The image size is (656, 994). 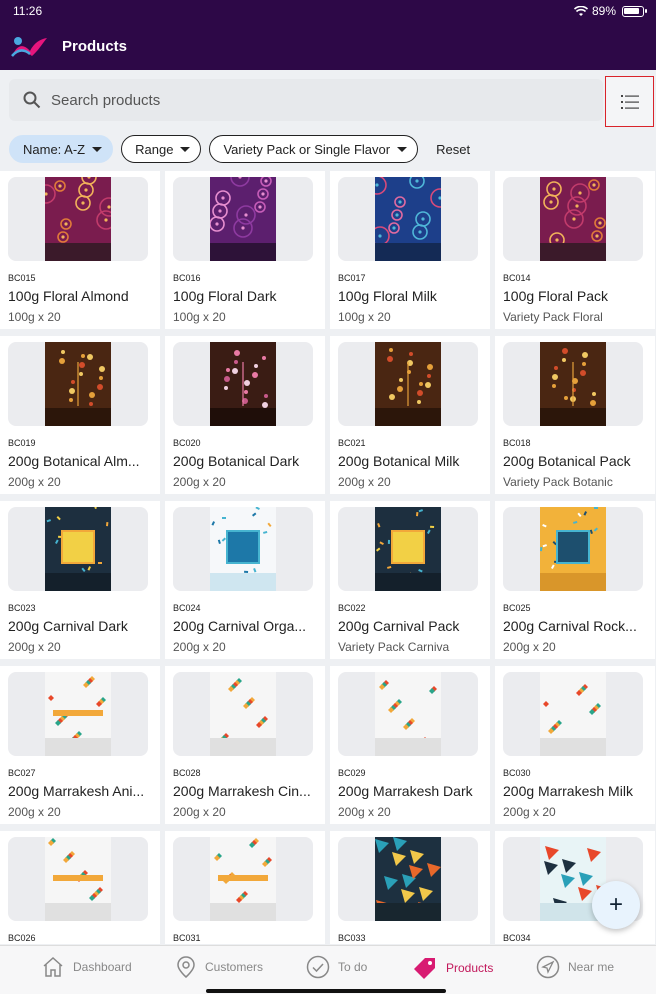 What do you see at coordinates (603, 11) in the screenshot?
I see `battery-percent: 89%` at bounding box center [603, 11].